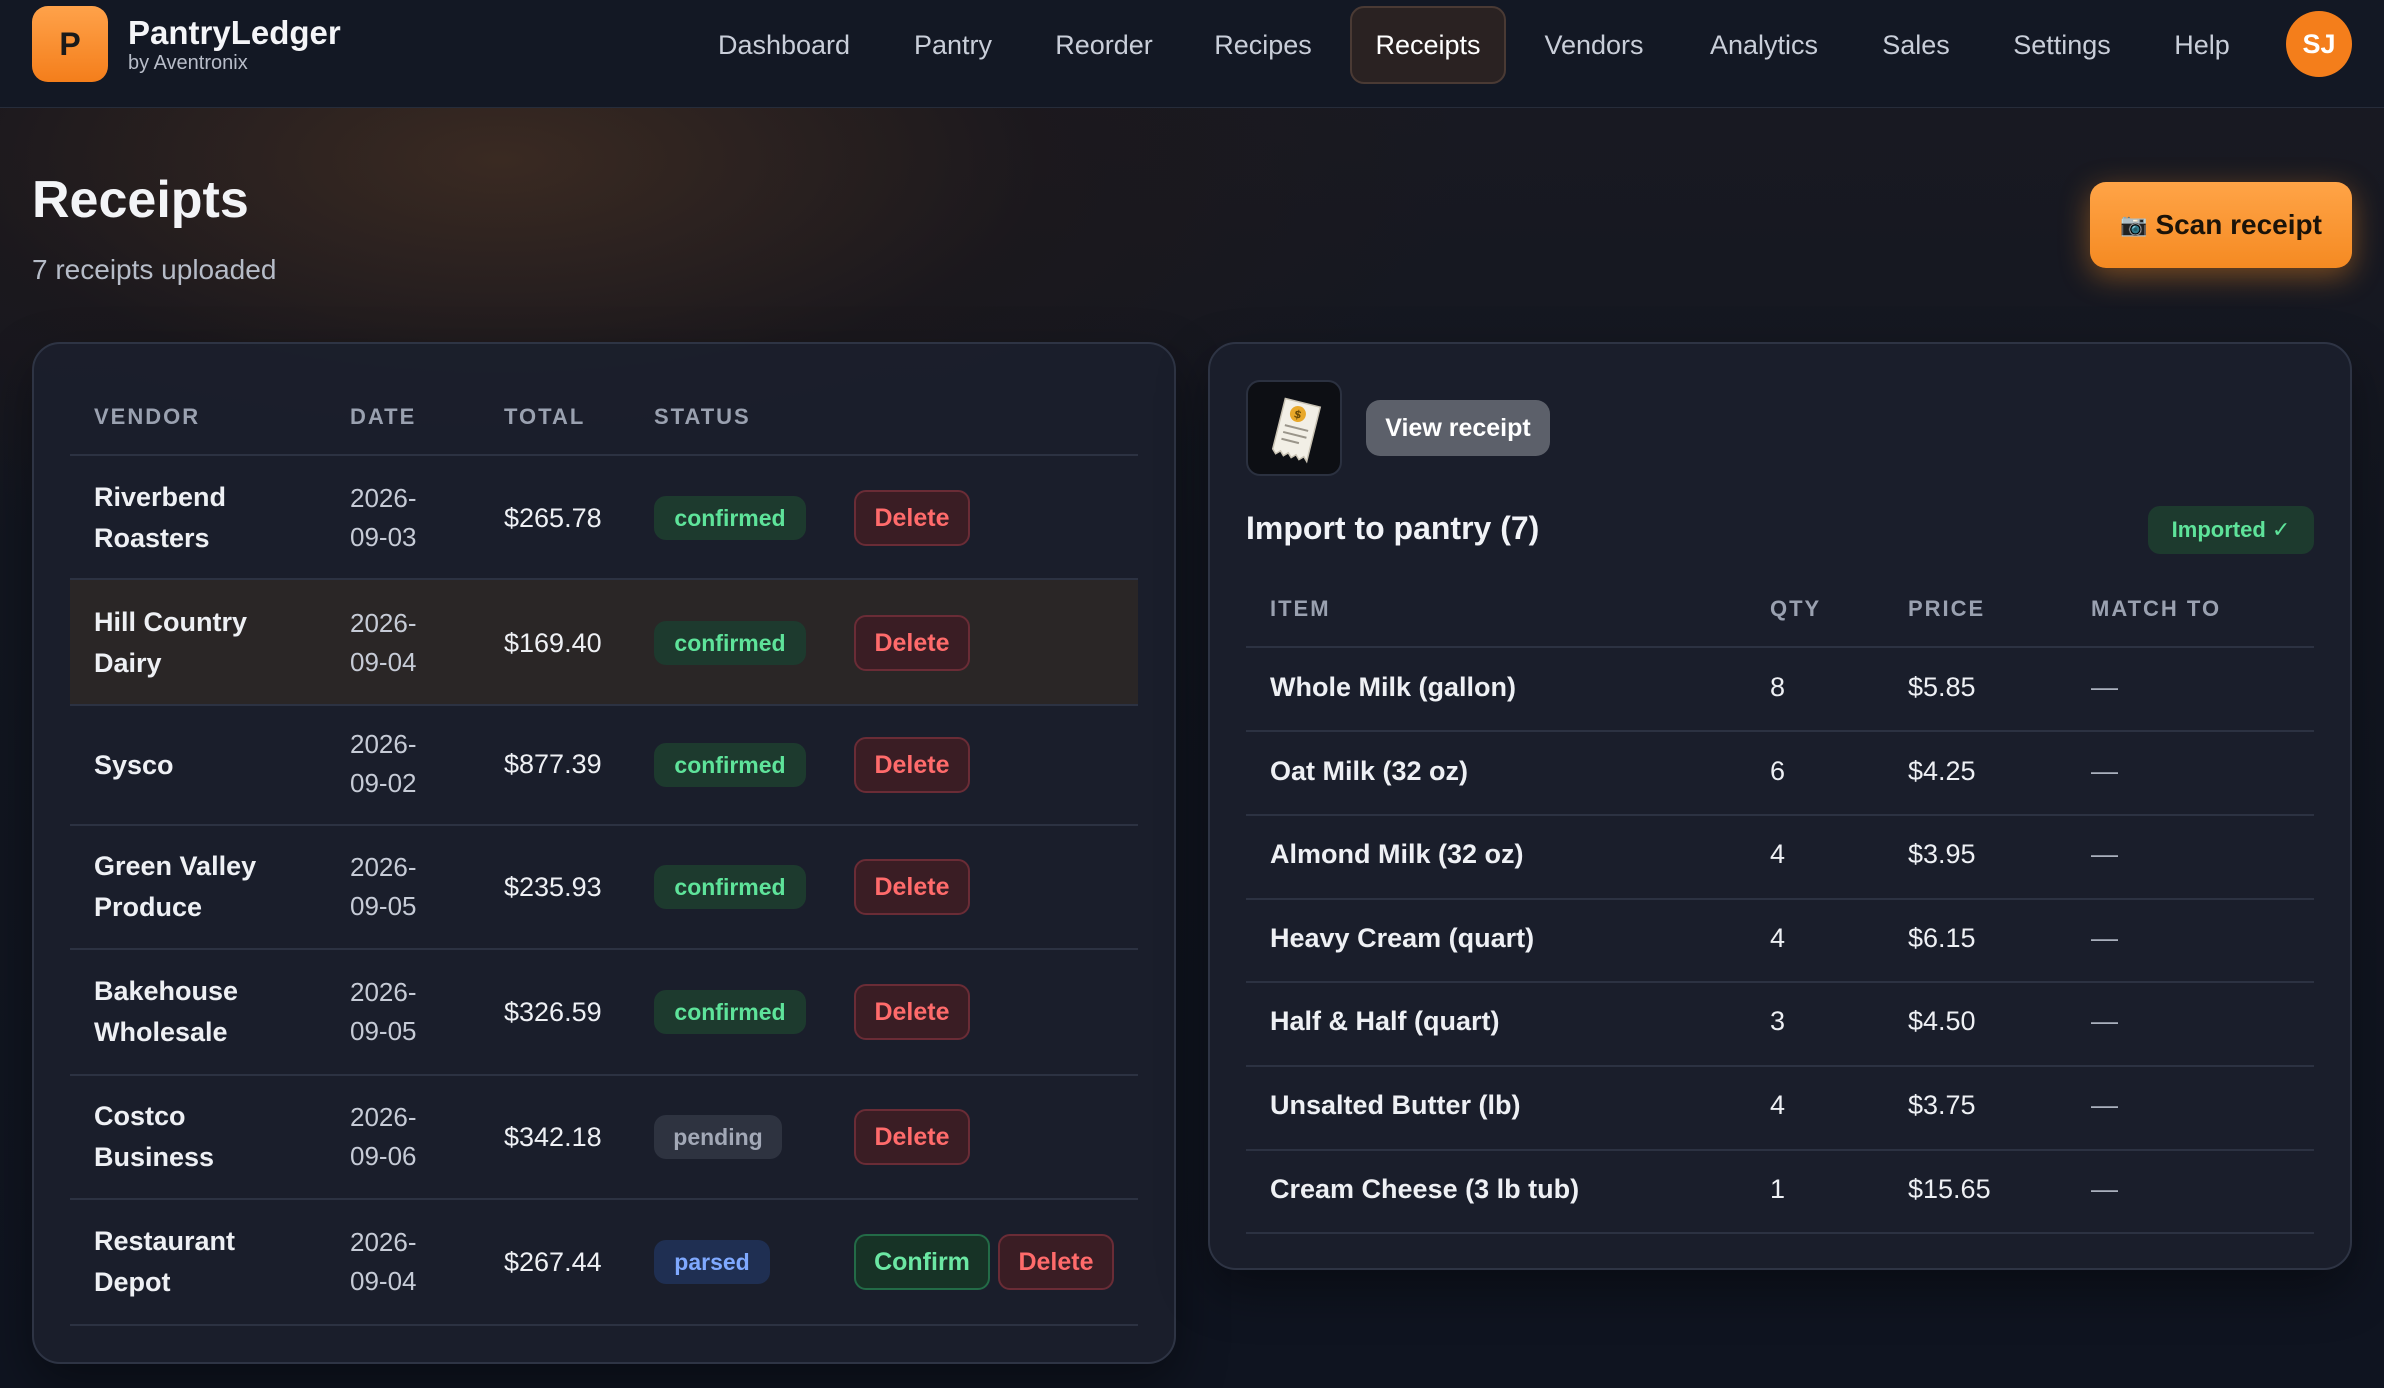  I want to click on nav-dashboard: Dashboard, so click(784, 45).